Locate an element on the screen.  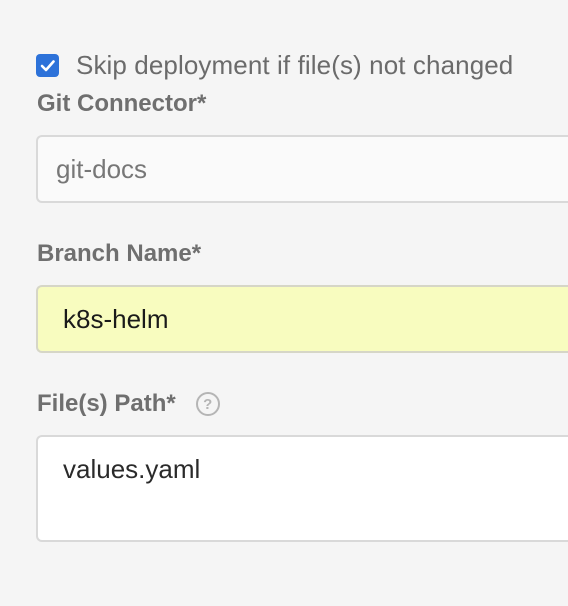
git-connector-label-text: Git Connector* is located at coordinates (122, 103).